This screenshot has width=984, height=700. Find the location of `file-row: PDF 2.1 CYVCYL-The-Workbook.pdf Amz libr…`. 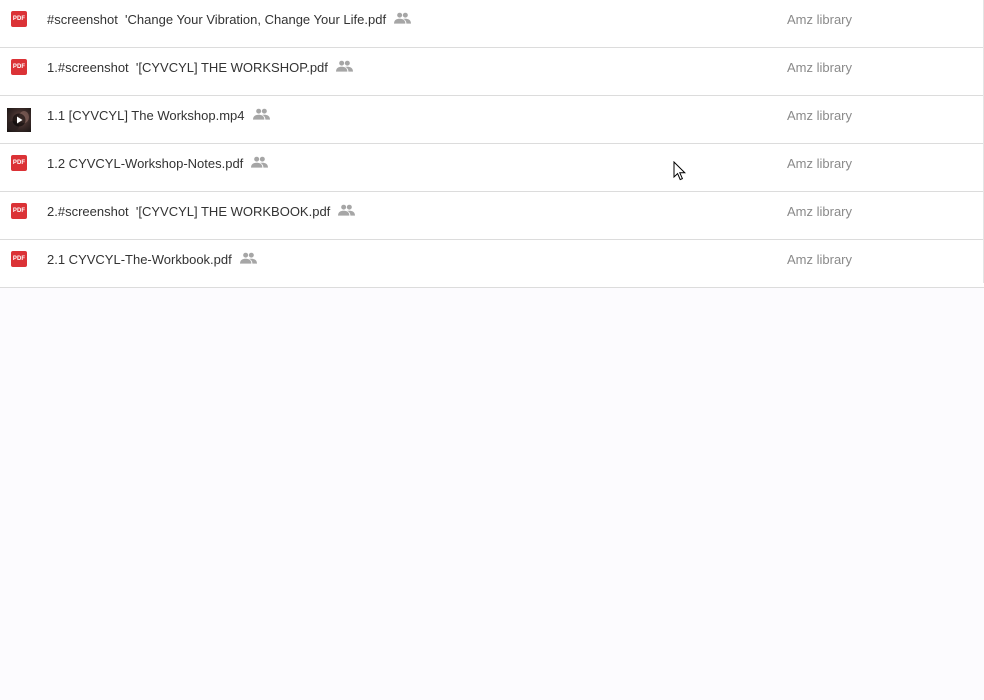

file-row: PDF 2.1 CYVCYL-The-Workbook.pdf Amz libr… is located at coordinates (492, 264).